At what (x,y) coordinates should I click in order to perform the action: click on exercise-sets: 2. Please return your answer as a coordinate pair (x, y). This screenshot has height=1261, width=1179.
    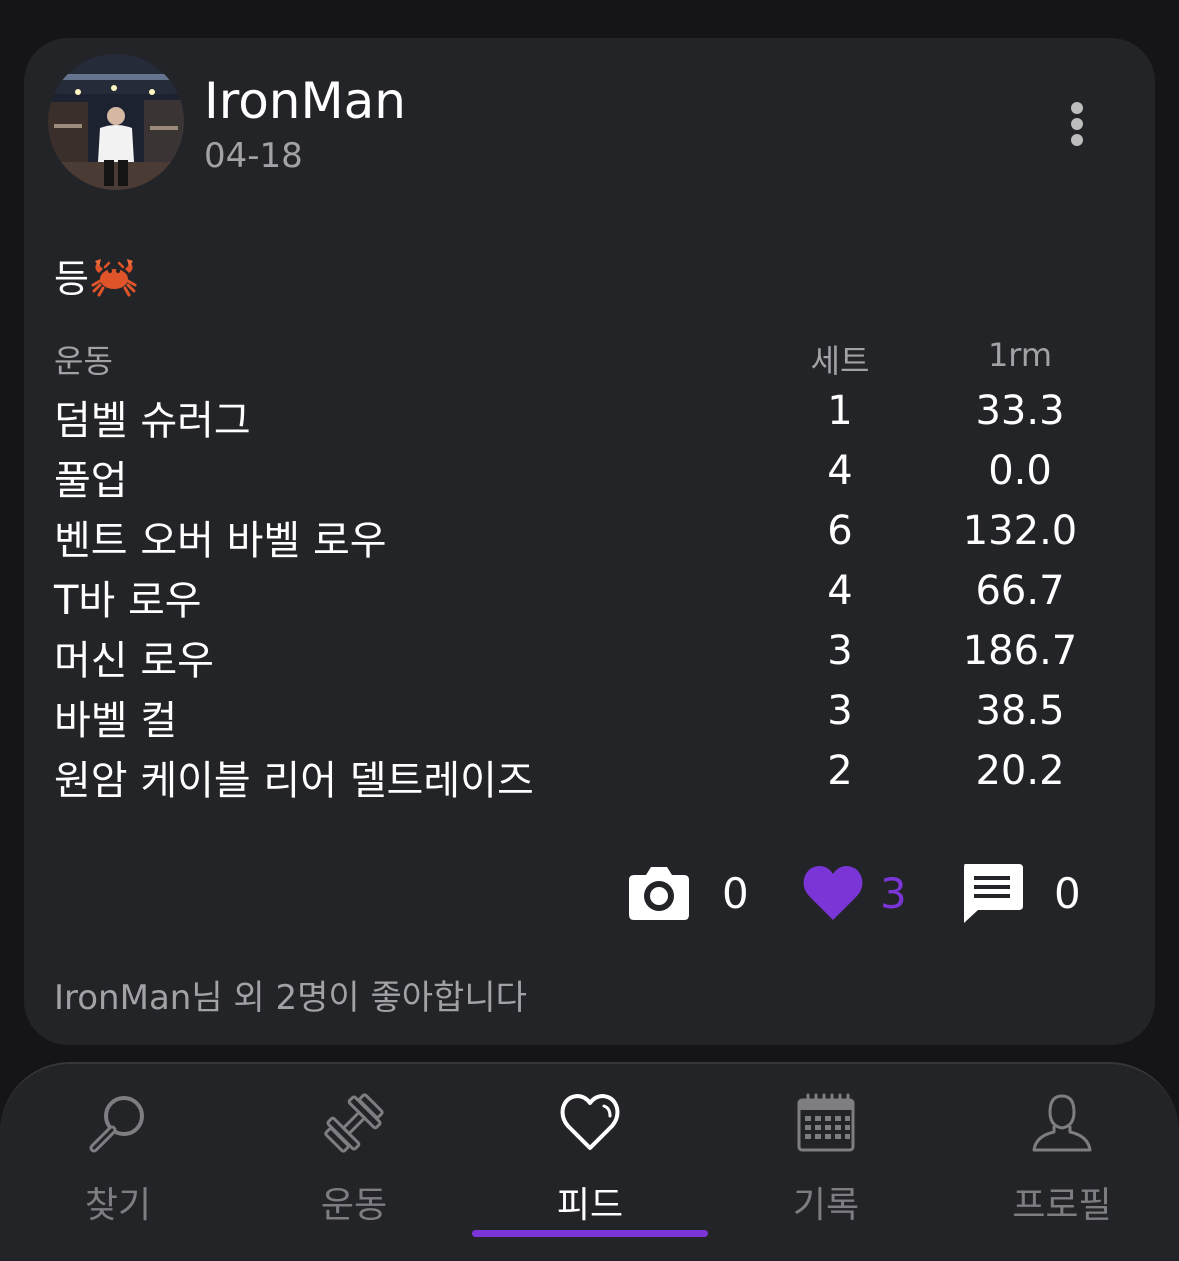
    Looking at the image, I should click on (840, 771).